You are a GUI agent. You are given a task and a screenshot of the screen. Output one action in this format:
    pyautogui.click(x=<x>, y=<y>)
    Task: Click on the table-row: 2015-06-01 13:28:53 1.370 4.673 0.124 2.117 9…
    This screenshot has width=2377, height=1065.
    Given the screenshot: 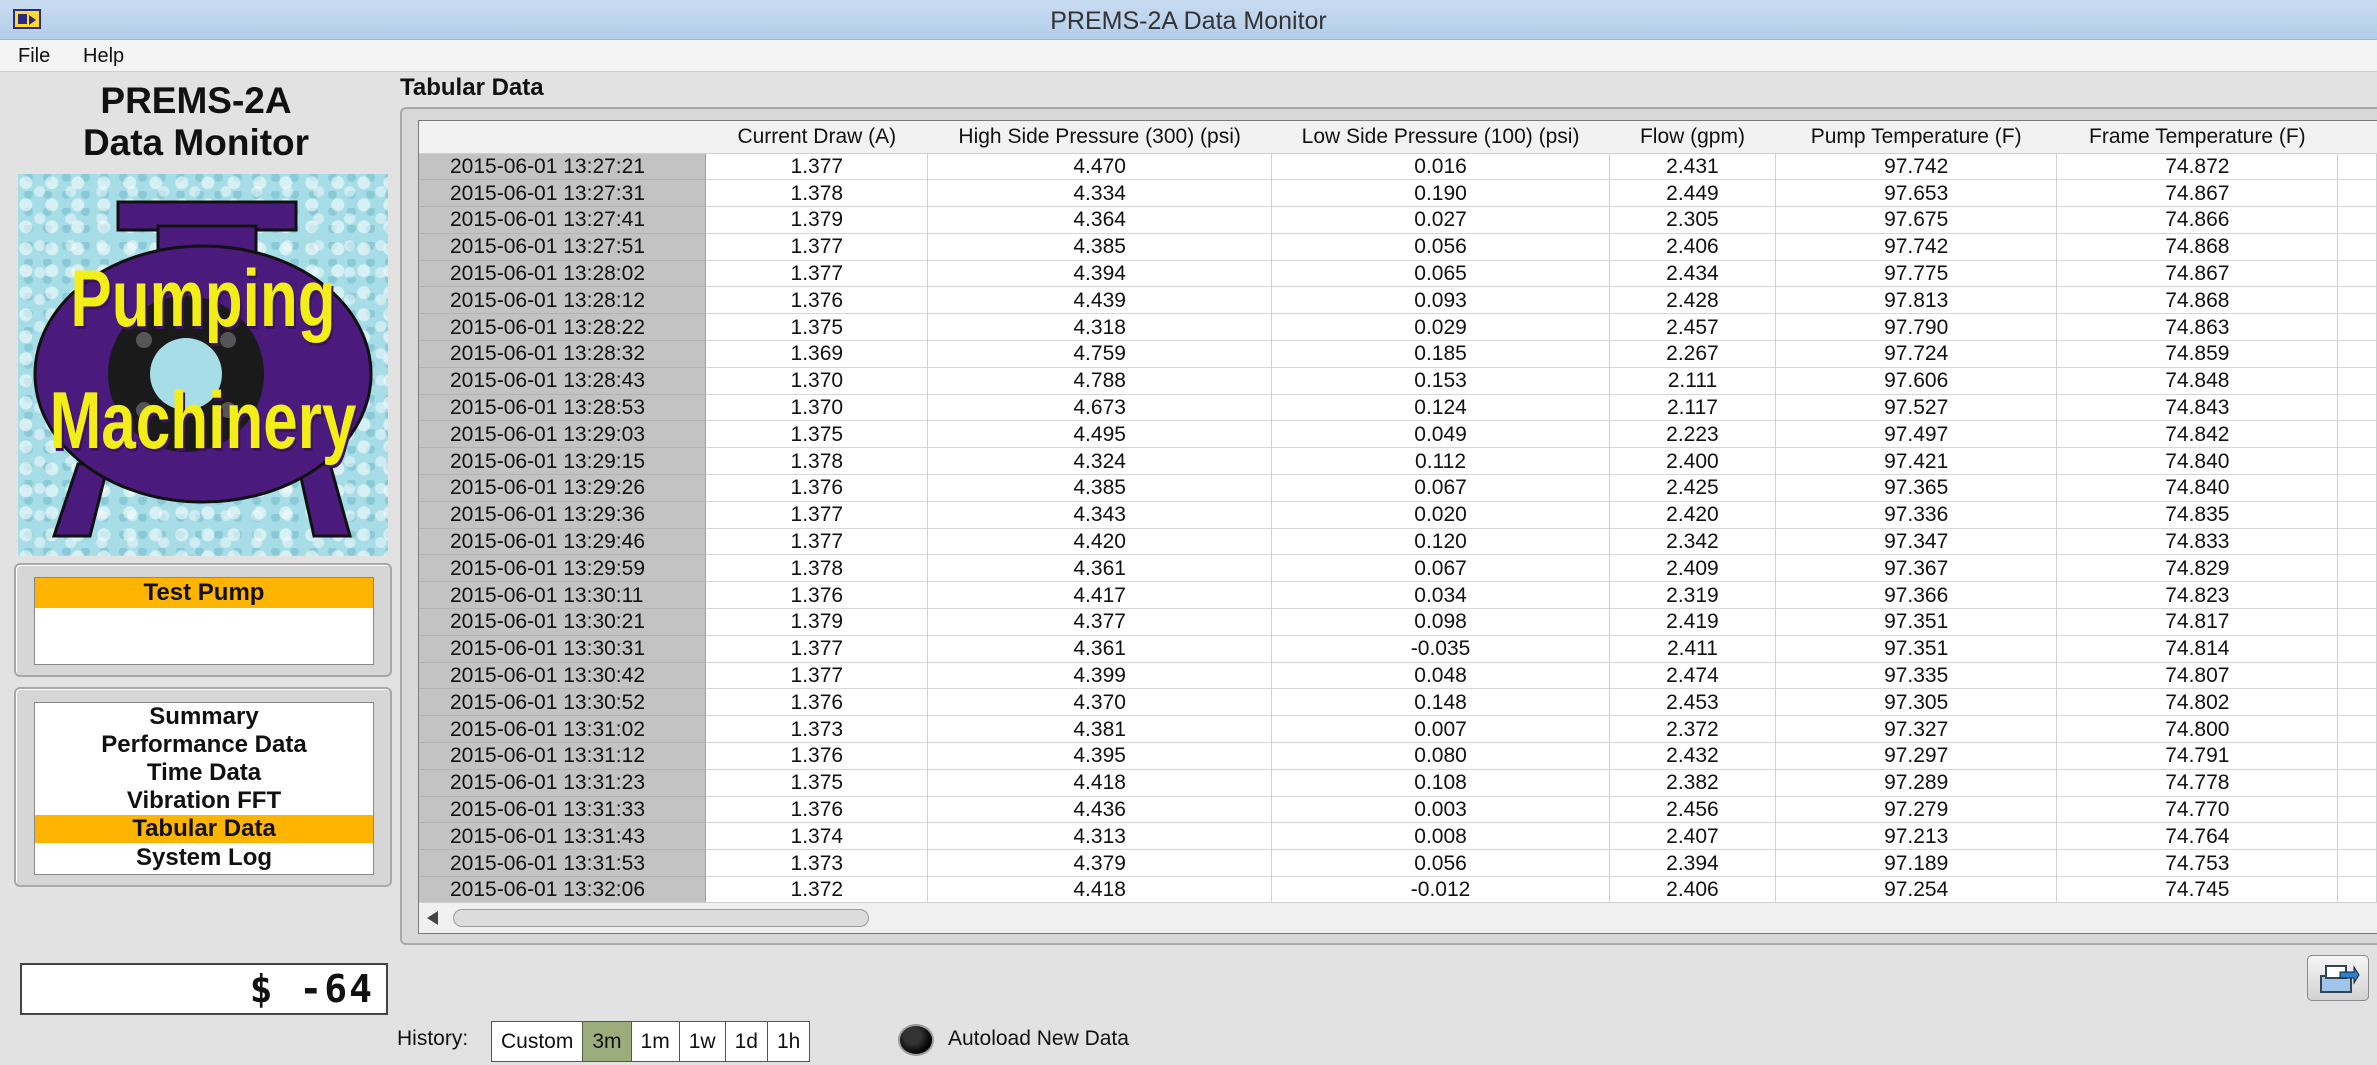 What is the action you would take?
    pyautogui.click(x=1398, y=408)
    